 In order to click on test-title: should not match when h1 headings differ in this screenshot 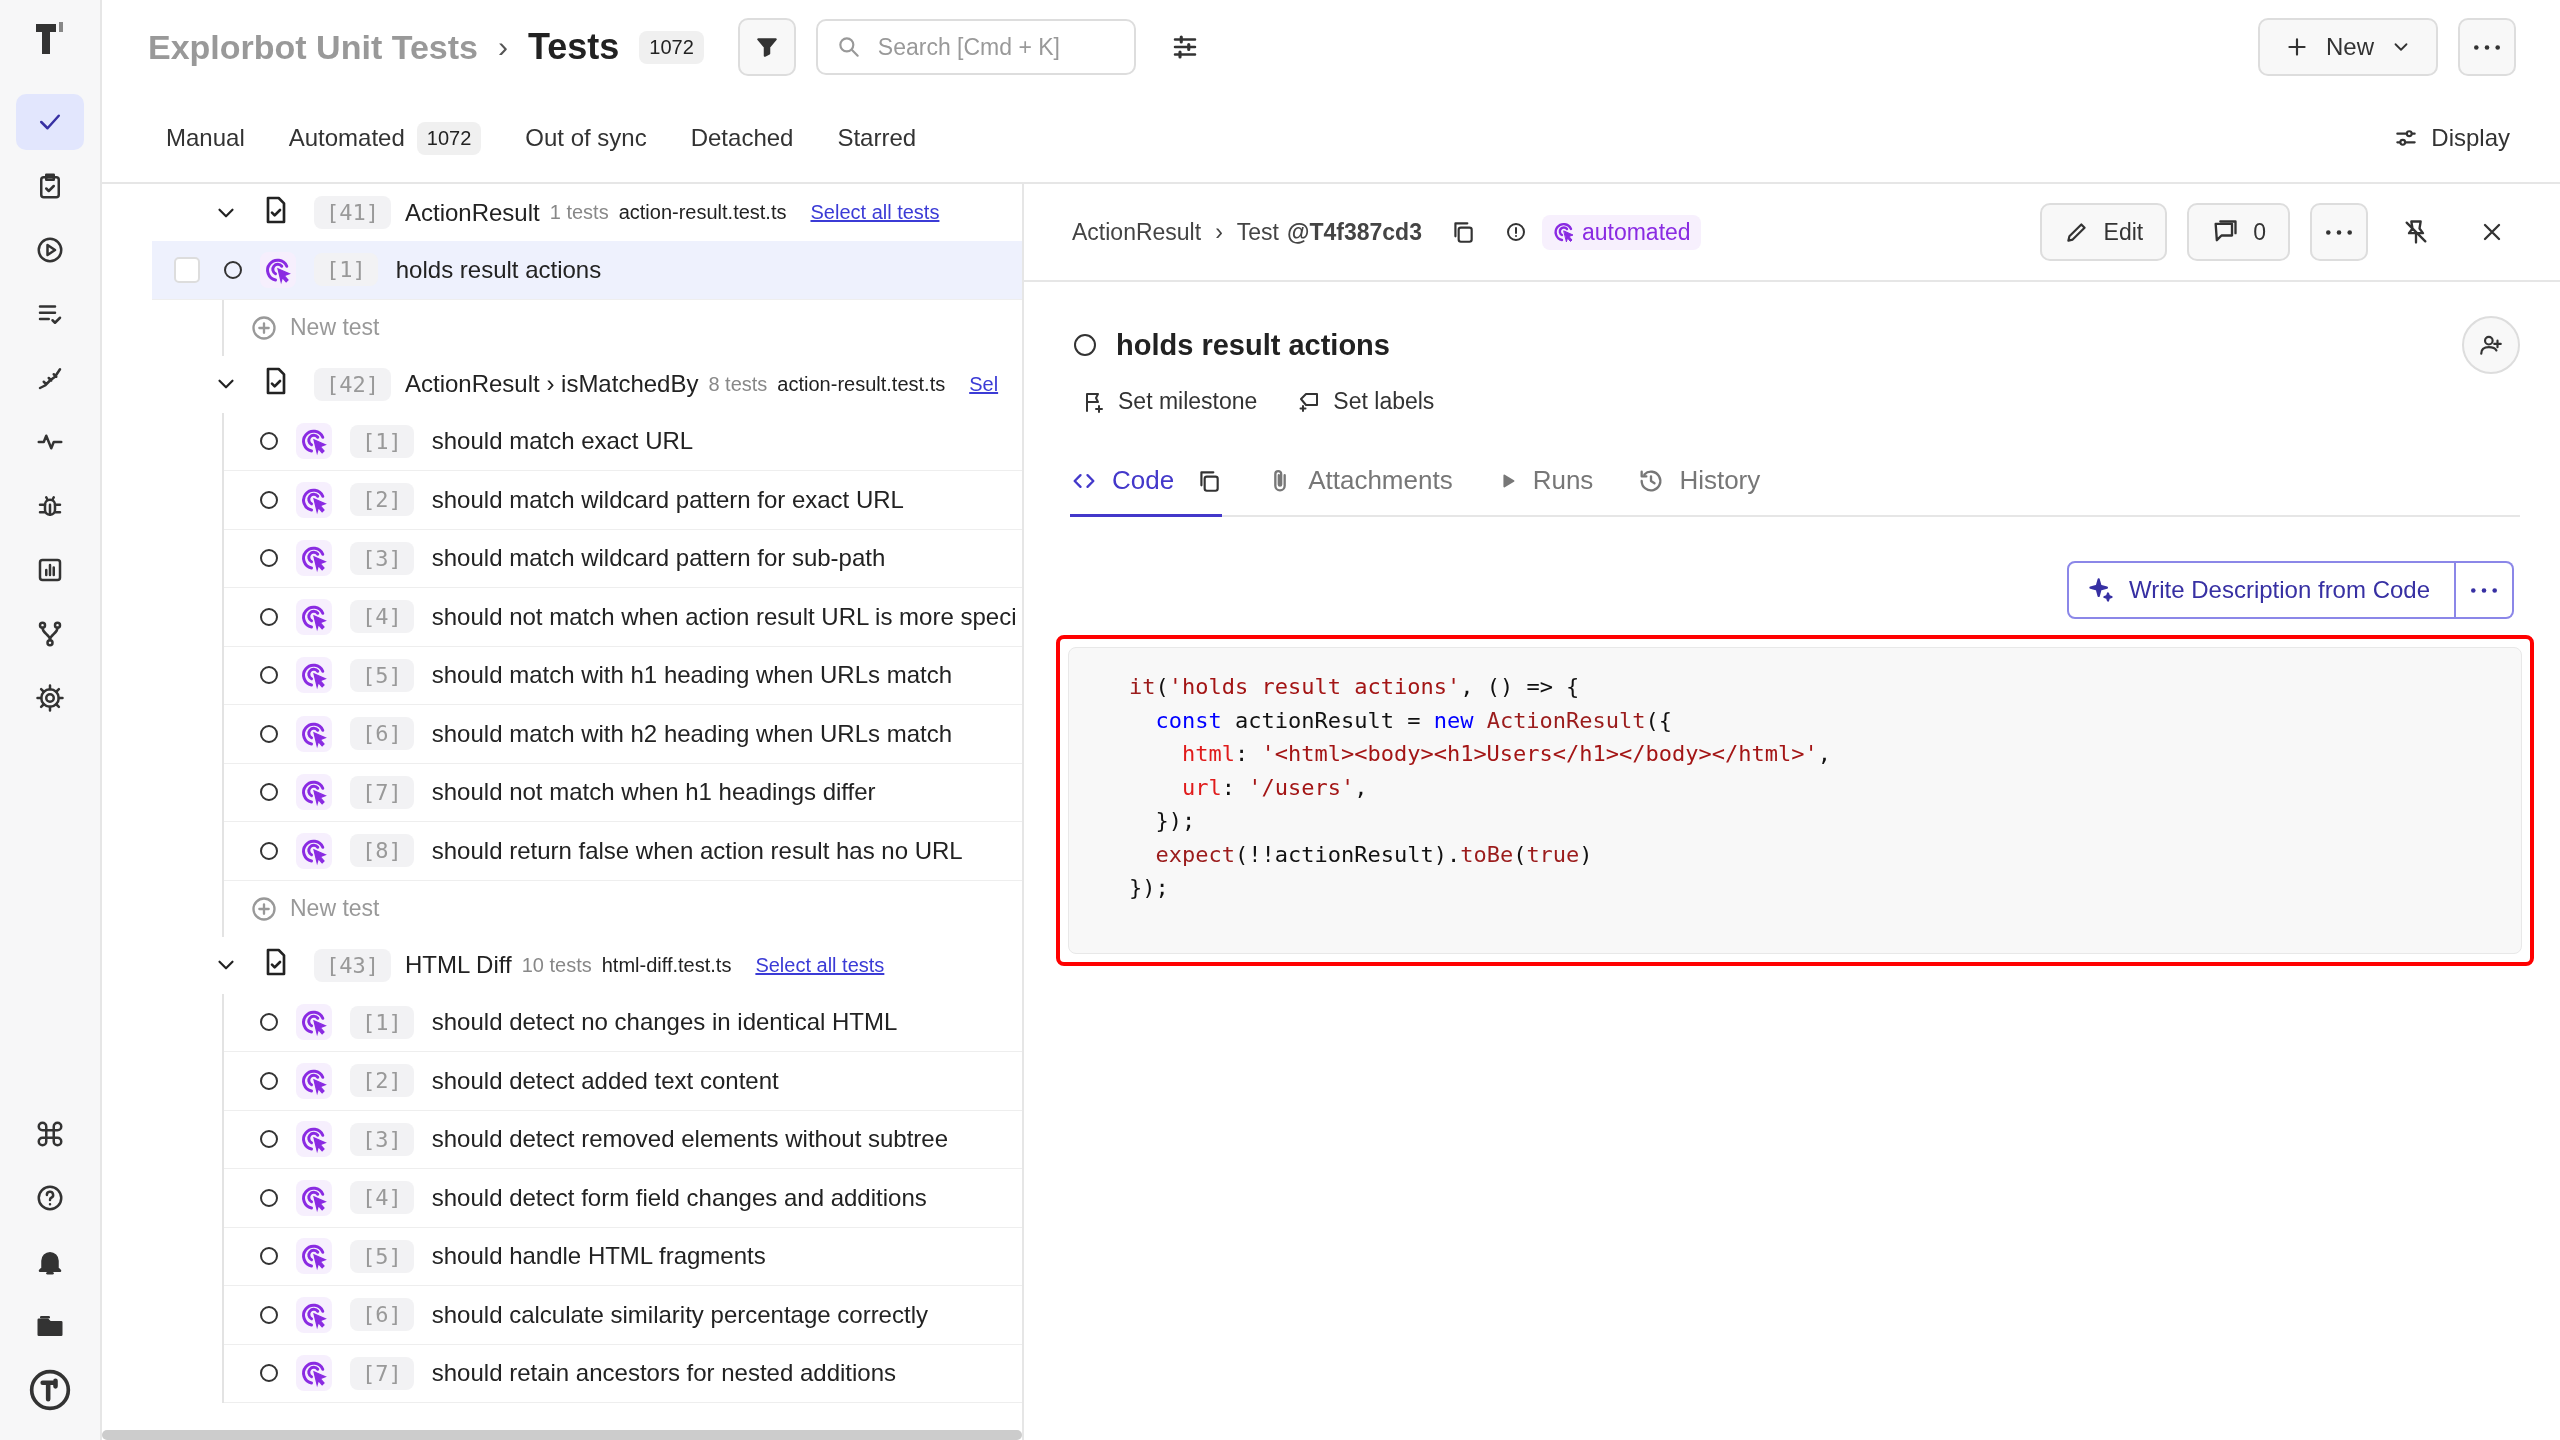, I will do `click(653, 792)`.